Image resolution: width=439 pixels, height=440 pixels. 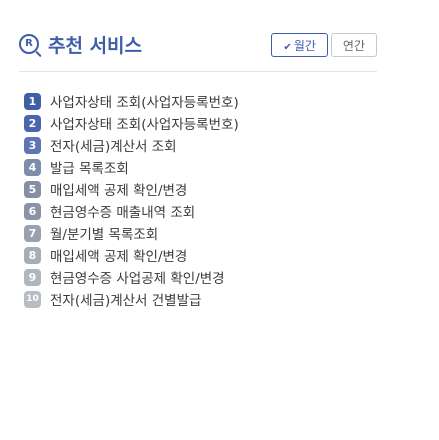 What do you see at coordinates (32, 299) in the screenshot?
I see `rank-badge: 10` at bounding box center [32, 299].